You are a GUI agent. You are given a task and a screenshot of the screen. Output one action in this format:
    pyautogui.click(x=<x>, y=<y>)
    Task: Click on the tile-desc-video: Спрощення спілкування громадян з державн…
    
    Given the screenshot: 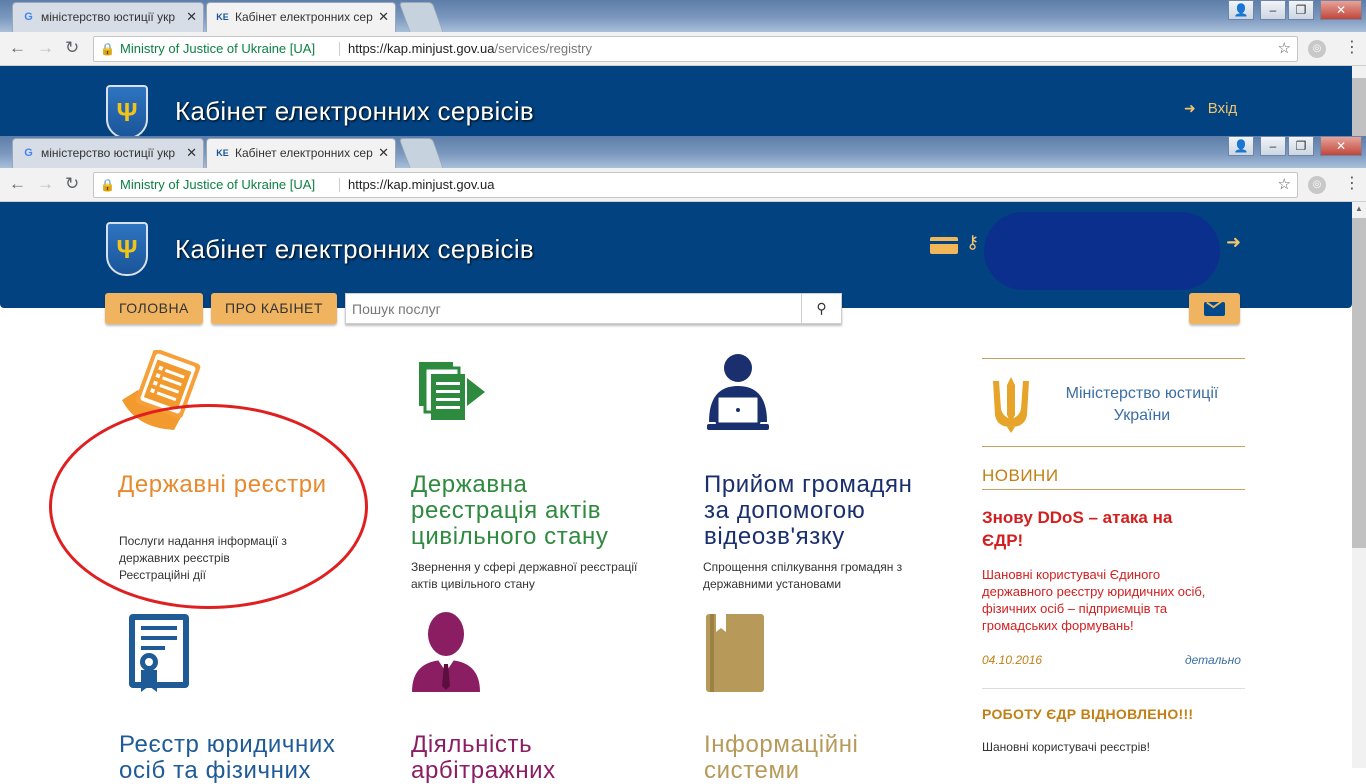 What is the action you would take?
    pyautogui.click(x=803, y=575)
    